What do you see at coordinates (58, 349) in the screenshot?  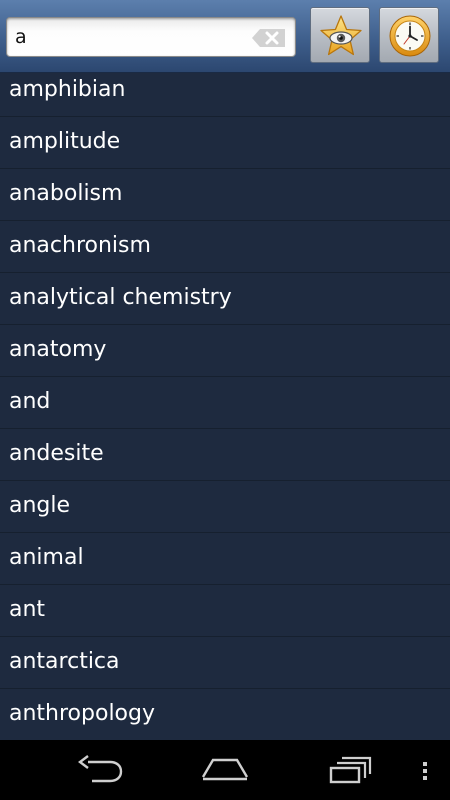 I see `word-label: anatomy` at bounding box center [58, 349].